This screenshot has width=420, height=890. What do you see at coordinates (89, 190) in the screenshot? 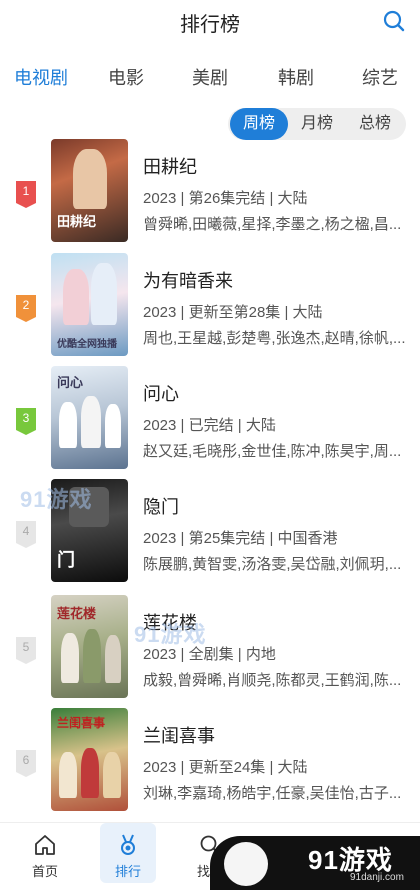
I see `poster-image: 田耕纪` at bounding box center [89, 190].